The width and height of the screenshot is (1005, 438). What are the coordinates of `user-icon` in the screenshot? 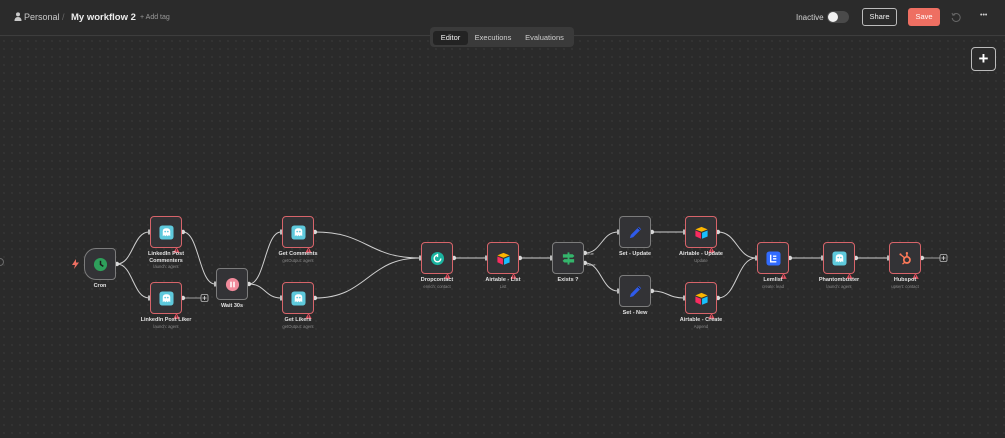 It's located at (18, 16).